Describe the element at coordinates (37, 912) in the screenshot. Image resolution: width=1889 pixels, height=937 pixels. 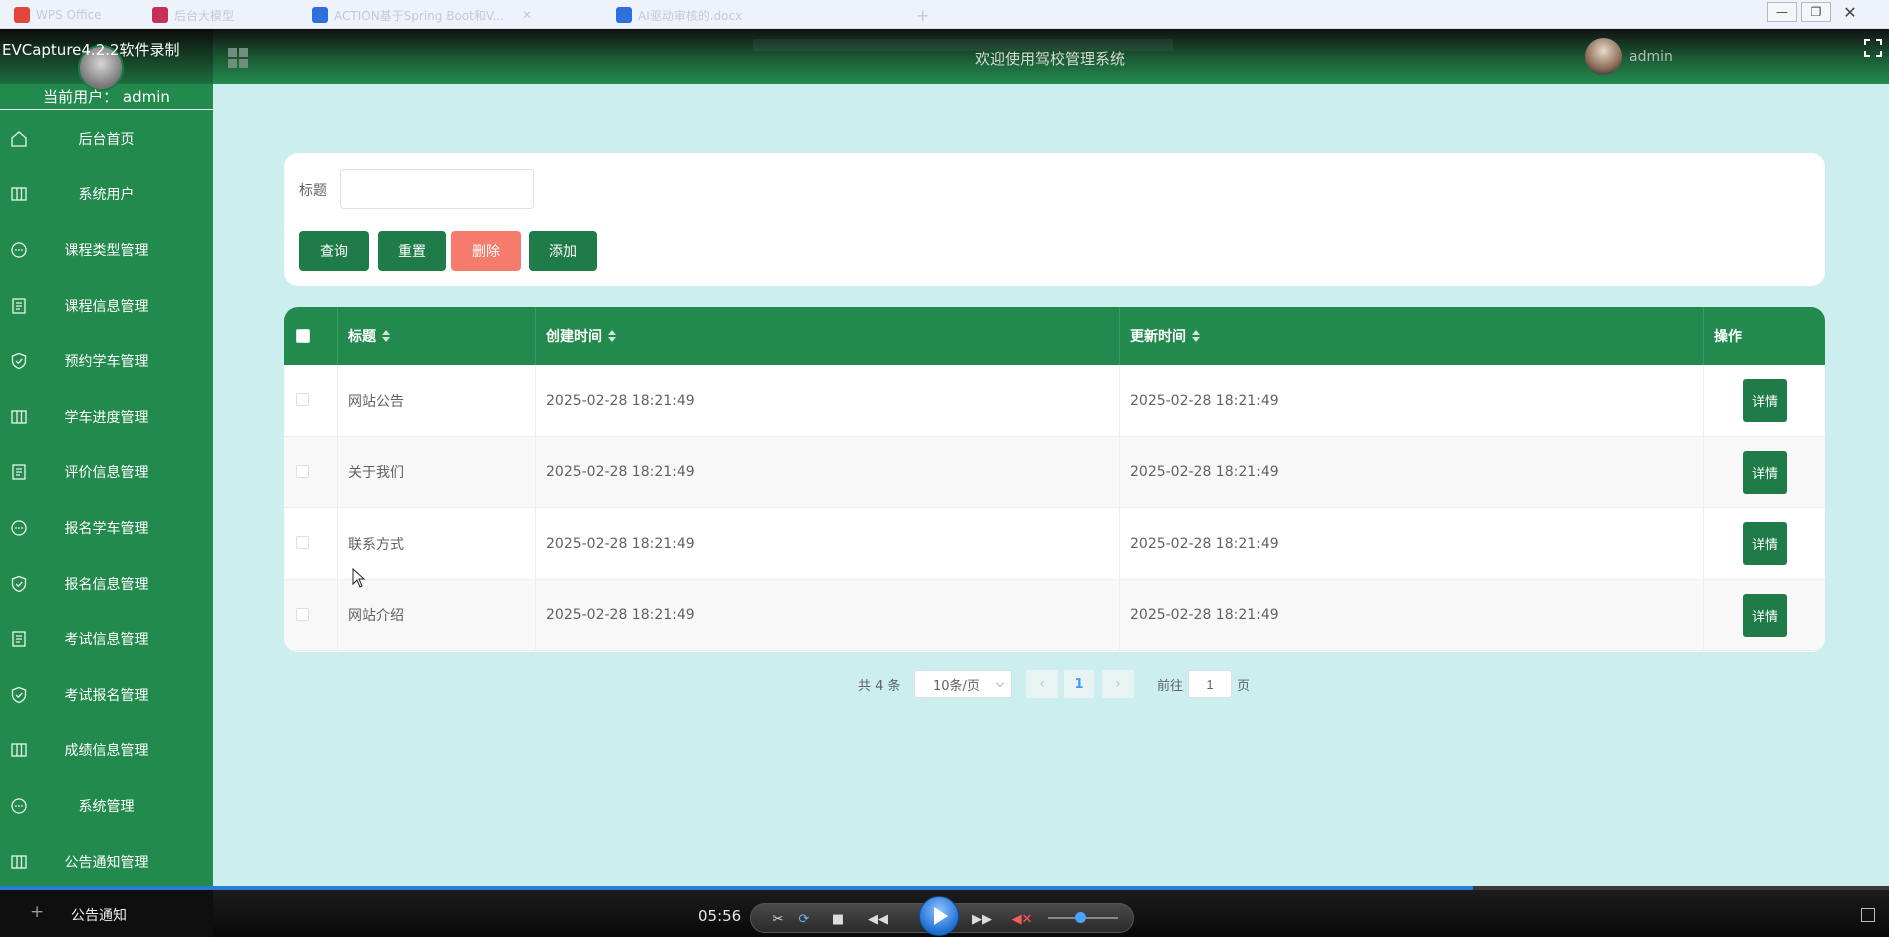
I see `plus-icon: +` at that location.